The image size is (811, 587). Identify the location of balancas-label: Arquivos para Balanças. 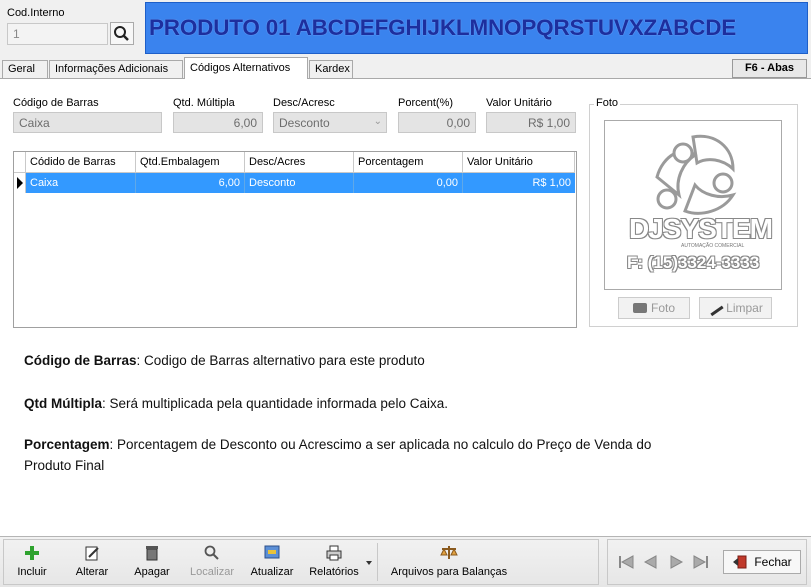
(449, 572).